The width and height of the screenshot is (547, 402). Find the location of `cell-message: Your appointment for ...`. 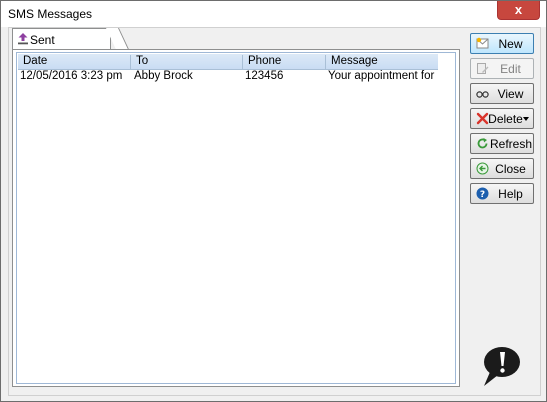

cell-message: Your appointment for ... is located at coordinates (383, 76).